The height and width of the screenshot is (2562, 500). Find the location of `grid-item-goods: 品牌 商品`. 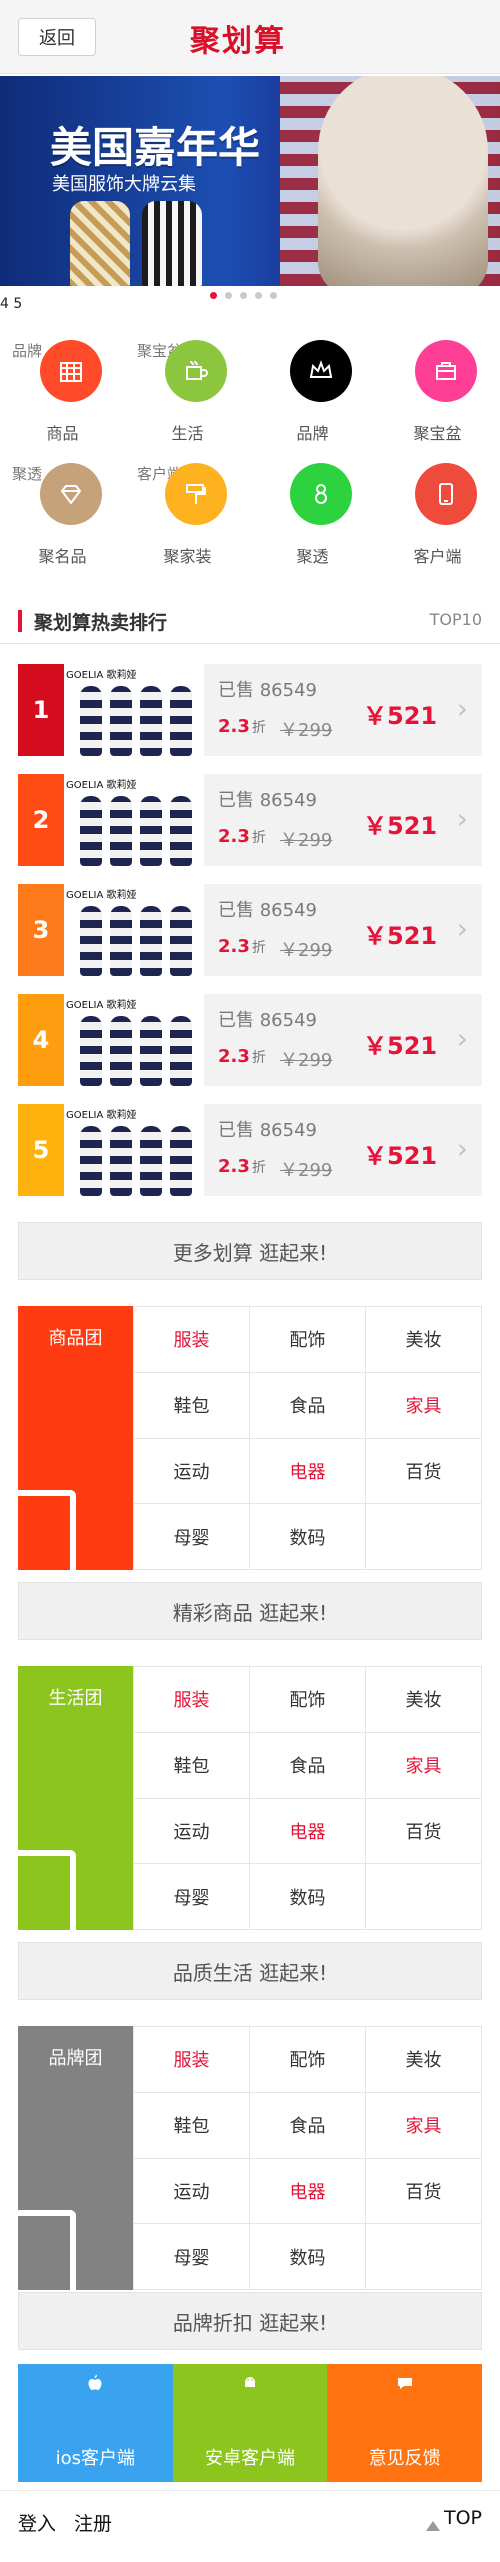

grid-item-goods: 品牌 商品 is located at coordinates (62, 400).